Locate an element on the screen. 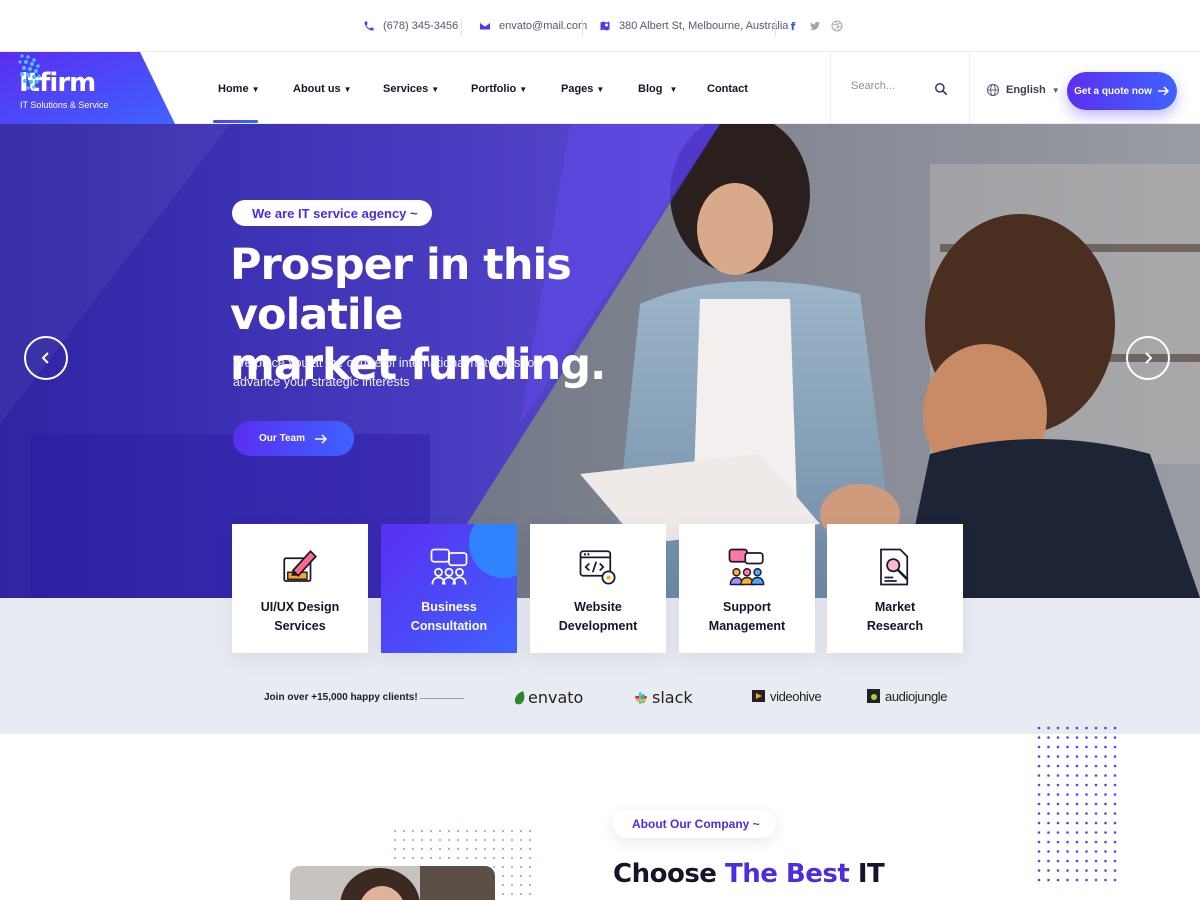  client-logo-audiojungle: audiojungle is located at coordinates (907, 696).